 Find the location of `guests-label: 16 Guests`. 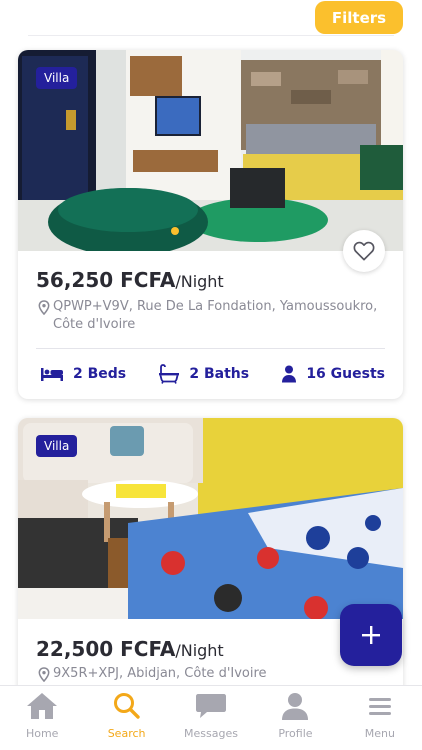

guests-label: 16 Guests is located at coordinates (345, 374).